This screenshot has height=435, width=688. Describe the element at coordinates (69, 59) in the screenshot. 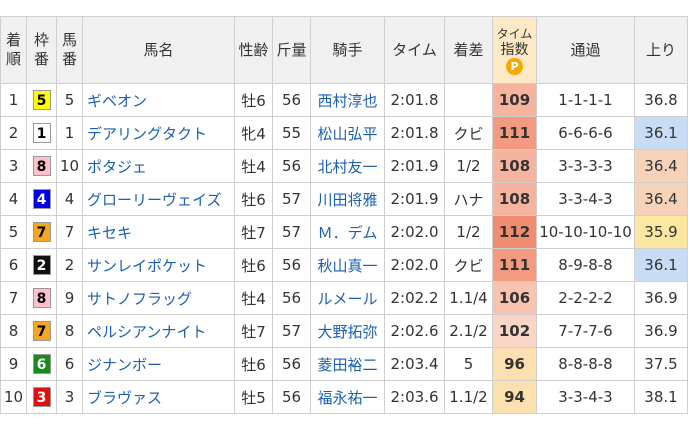

I see `header-umaban-l2: 番` at that location.